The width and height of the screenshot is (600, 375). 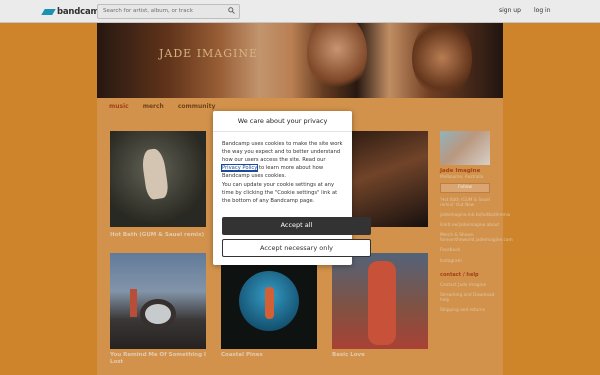 I want to click on modal-title: We care about your privacy, so click(x=282, y=121).